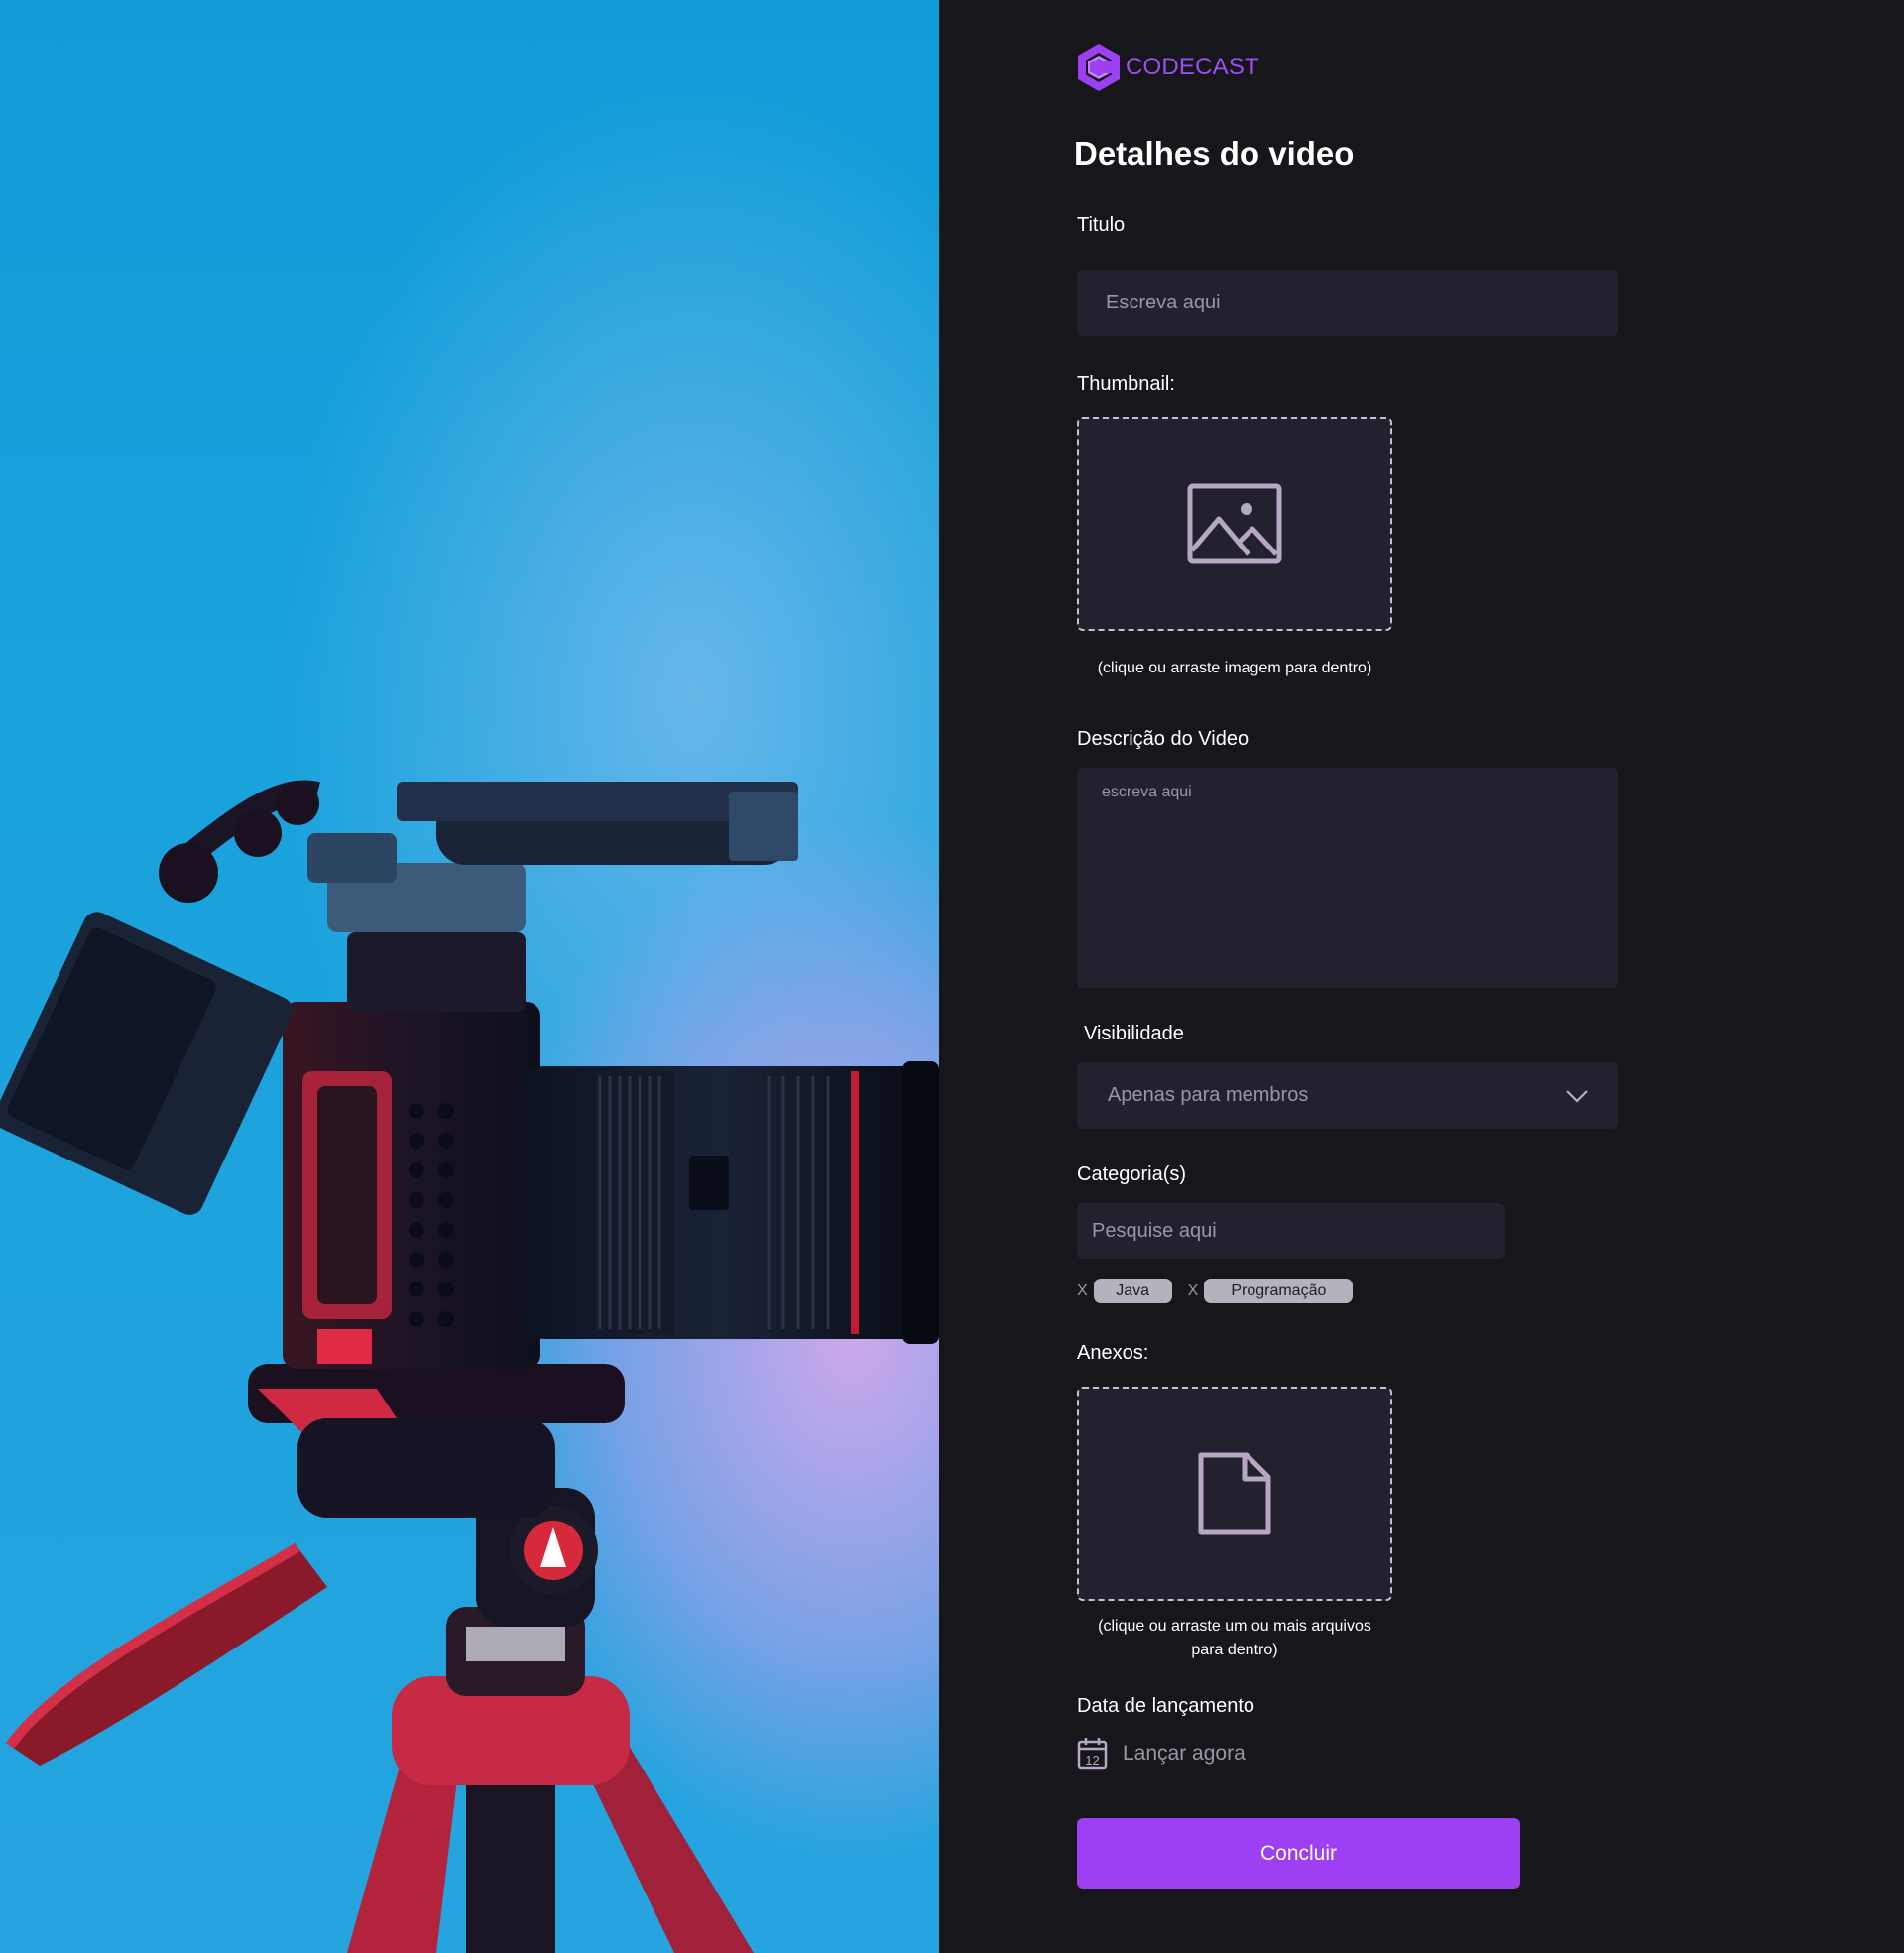 Image resolution: width=1904 pixels, height=1953 pixels. What do you see at coordinates (1163, 739) in the screenshot?
I see `description-label: Descrição do Video` at bounding box center [1163, 739].